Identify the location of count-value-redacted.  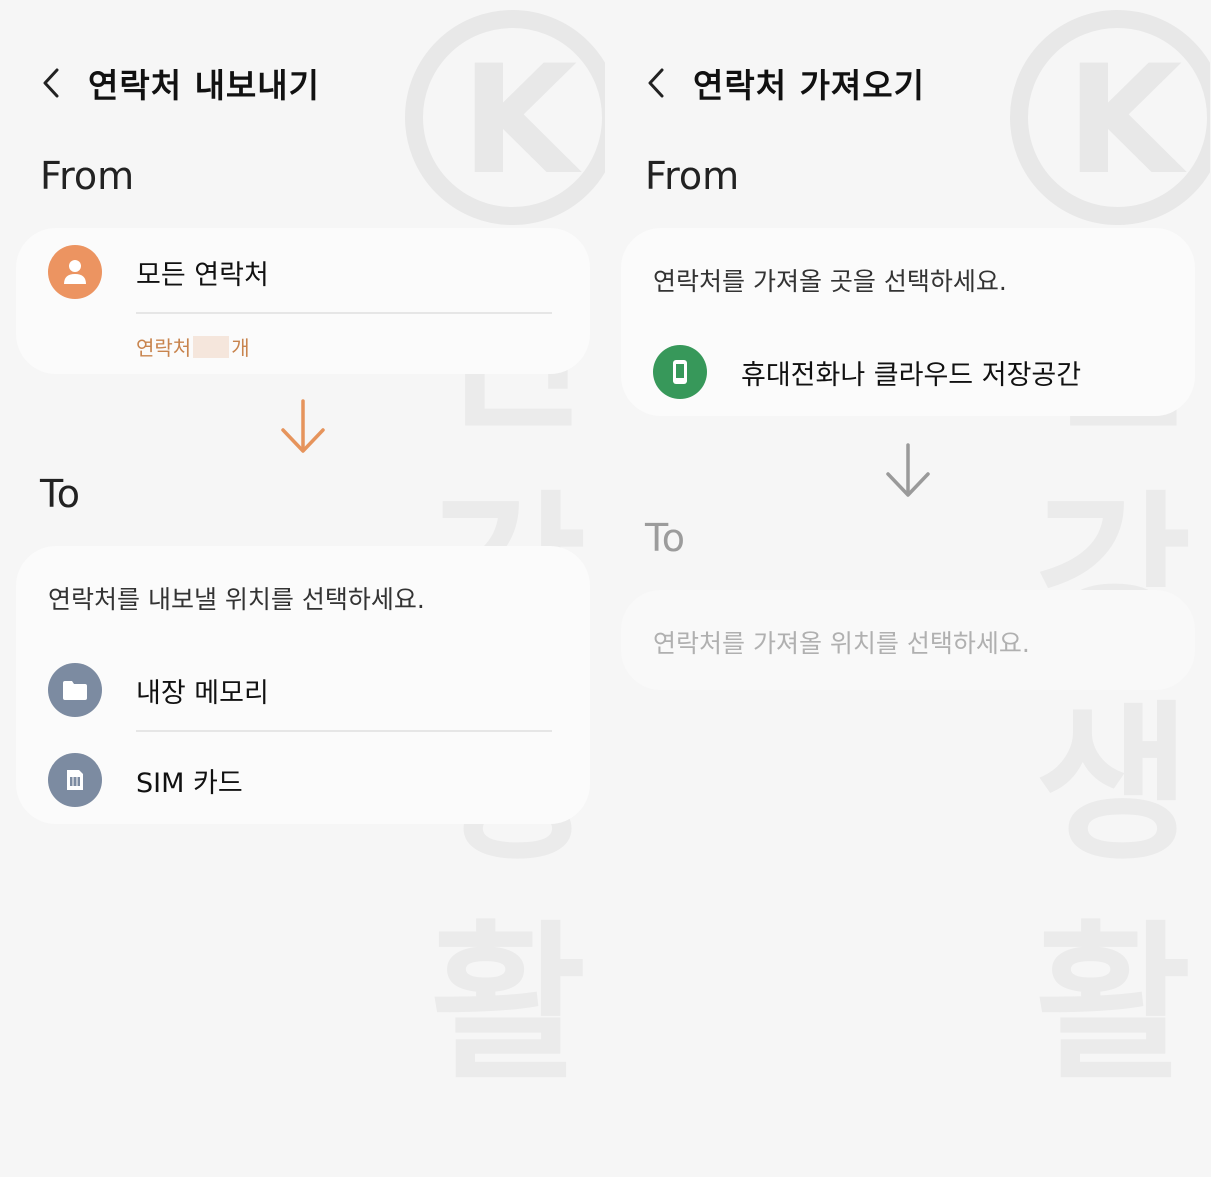
(211, 346).